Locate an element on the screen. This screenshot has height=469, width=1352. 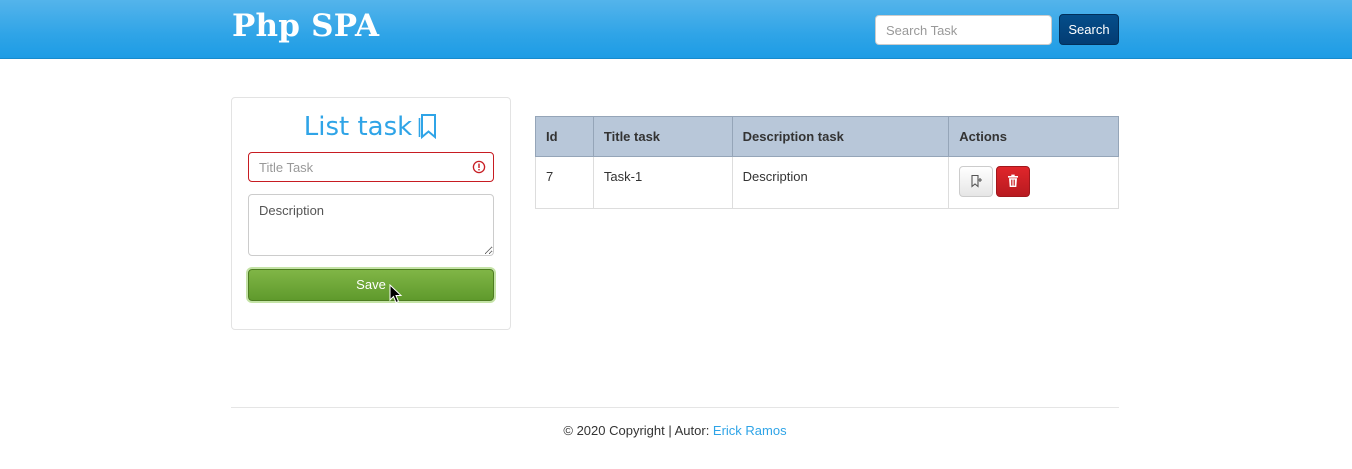
form-title-label: List task is located at coordinates (358, 127).